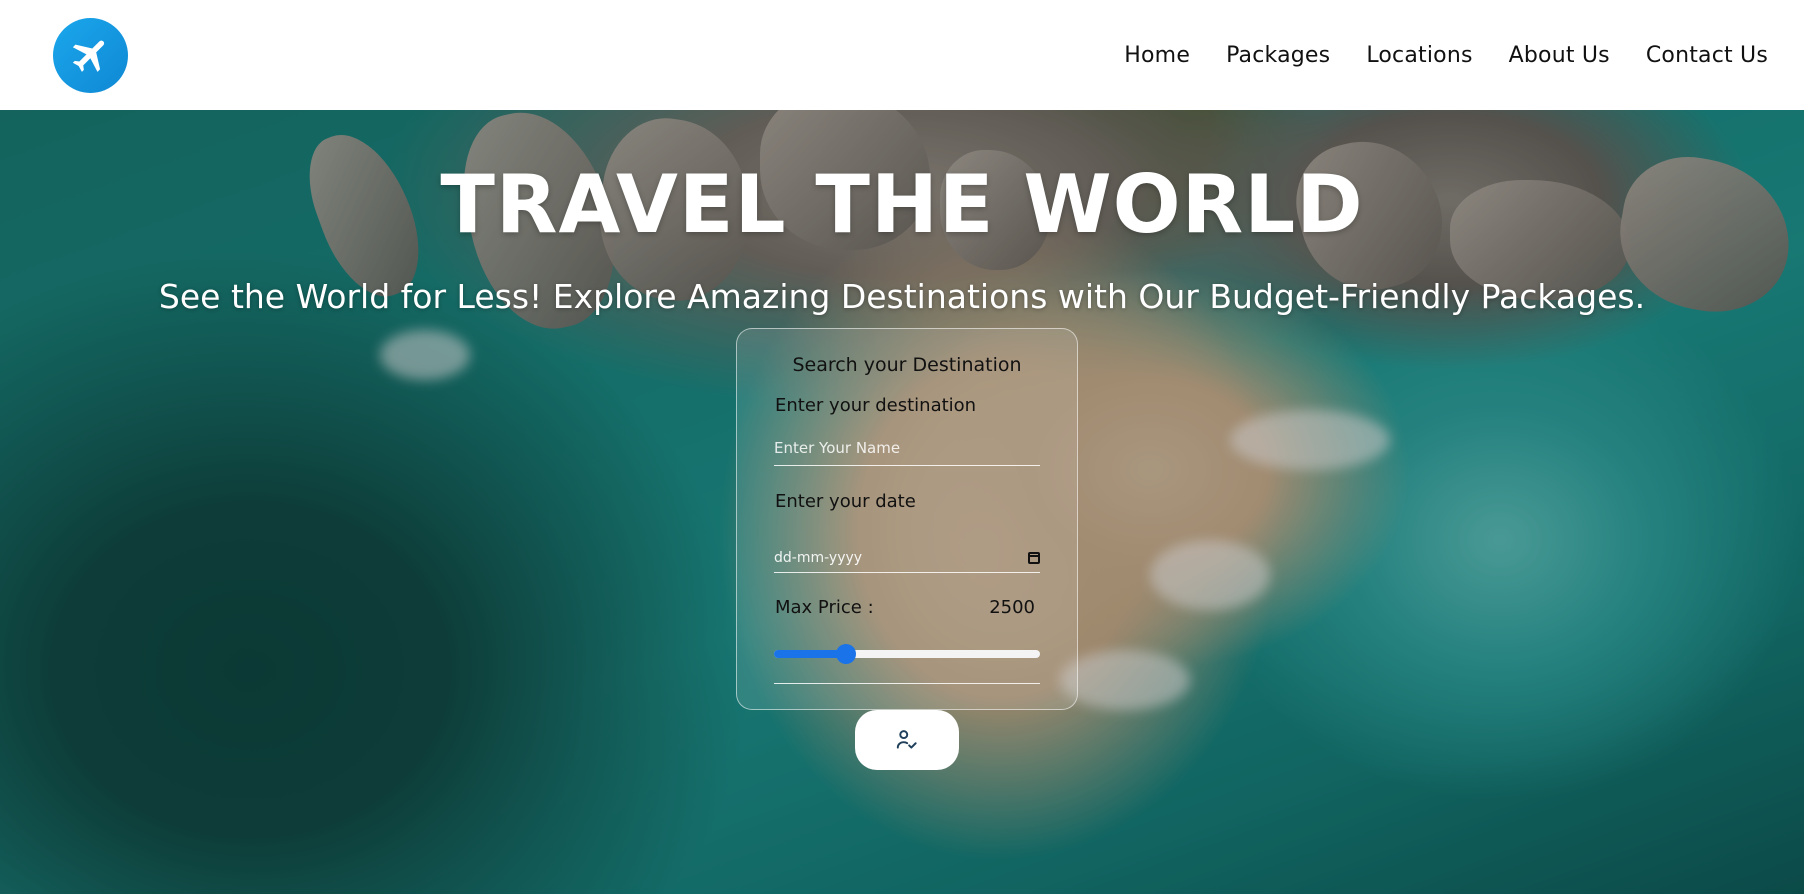  Describe the element at coordinates (907, 683) in the screenshot. I see `divider` at that location.